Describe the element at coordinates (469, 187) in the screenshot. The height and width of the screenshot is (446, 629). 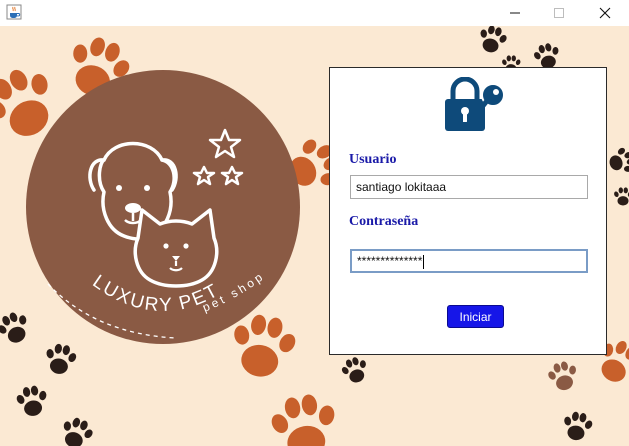
I see `username-input: santiago lokitaaa` at that location.